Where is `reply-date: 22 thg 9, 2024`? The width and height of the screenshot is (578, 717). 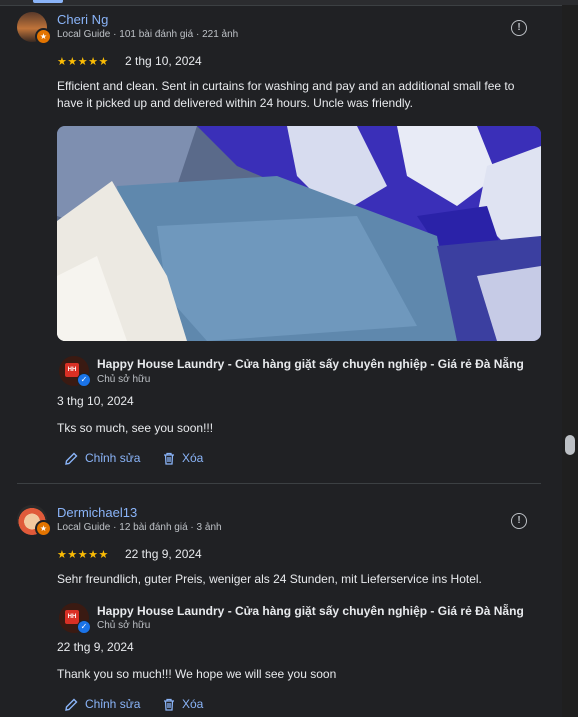 reply-date: 22 thg 9, 2024 is located at coordinates (95, 647).